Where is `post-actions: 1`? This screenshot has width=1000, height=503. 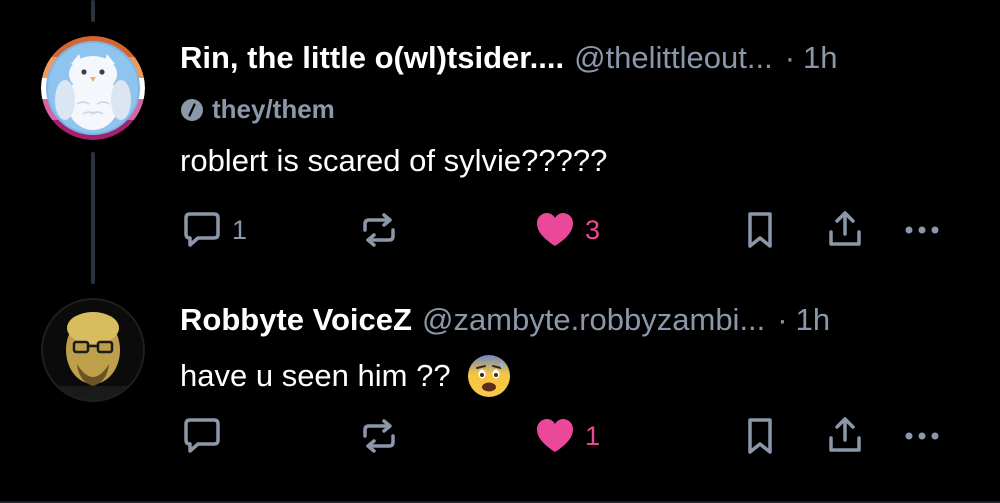 post-actions: 1 is located at coordinates (570, 436).